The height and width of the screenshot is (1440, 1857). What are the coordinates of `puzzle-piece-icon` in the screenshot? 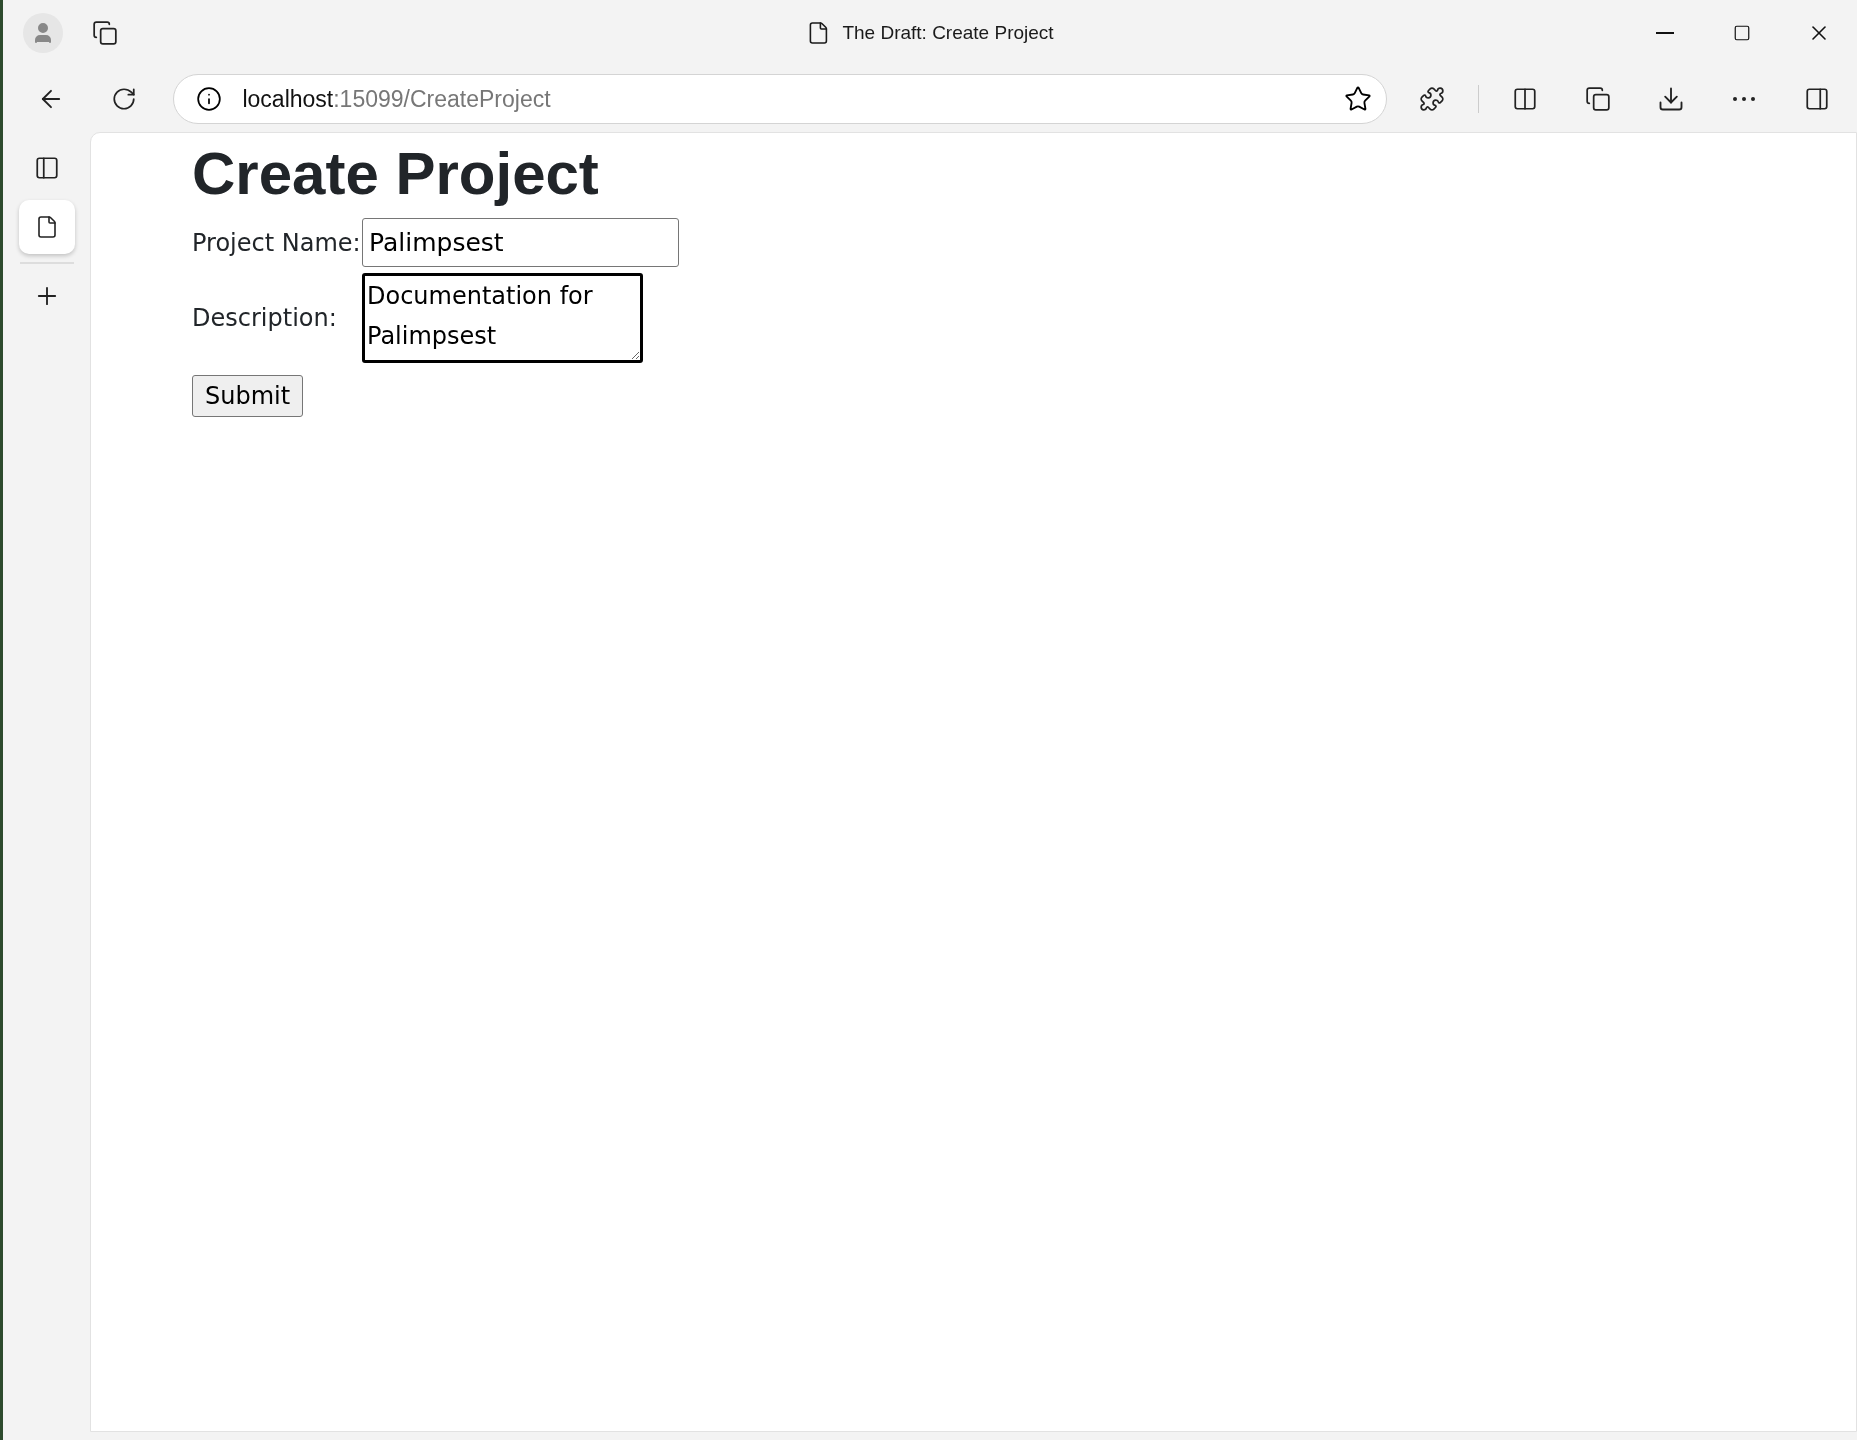 It's located at (1432, 99).